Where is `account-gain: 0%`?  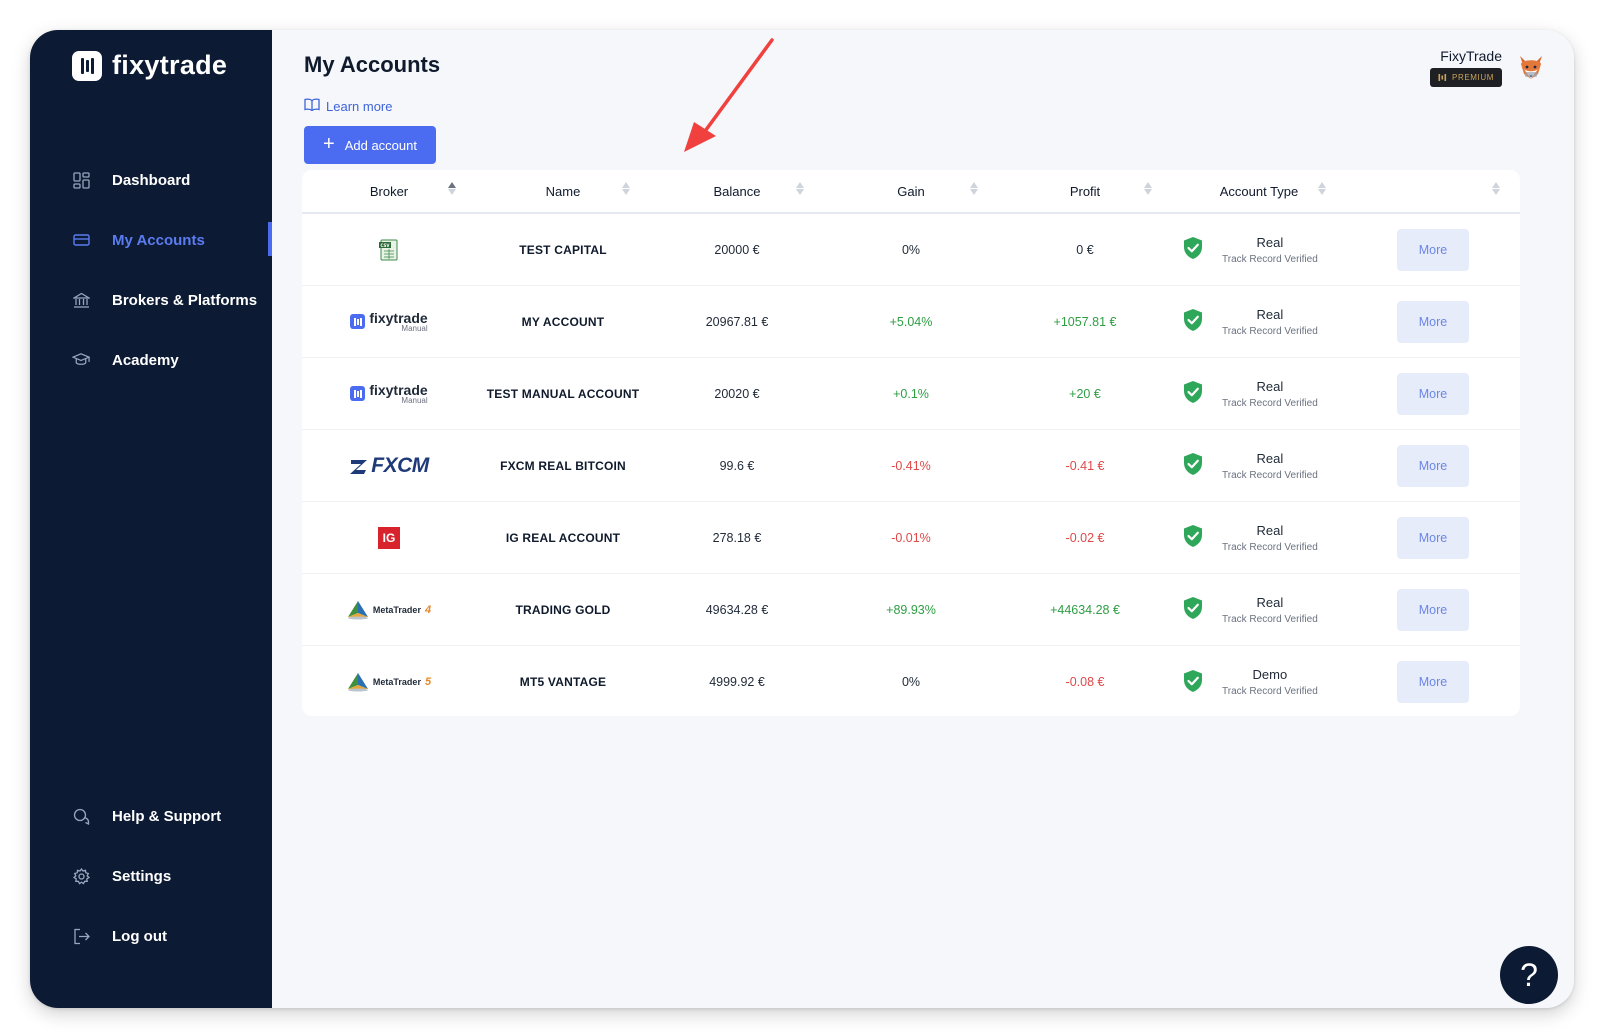
account-gain: 0% is located at coordinates (911, 249).